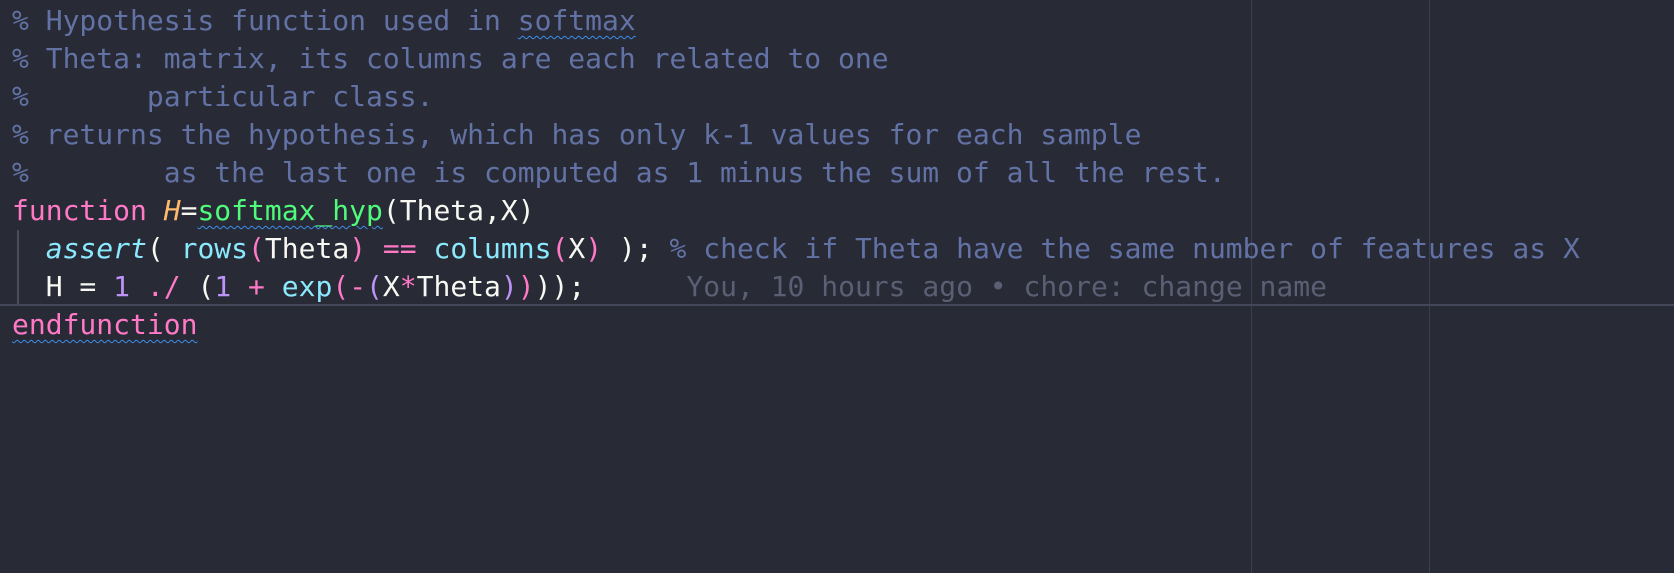 The height and width of the screenshot is (573, 1674). Describe the element at coordinates (458, 210) in the screenshot. I see `function-params: (Theta,X)` at that location.